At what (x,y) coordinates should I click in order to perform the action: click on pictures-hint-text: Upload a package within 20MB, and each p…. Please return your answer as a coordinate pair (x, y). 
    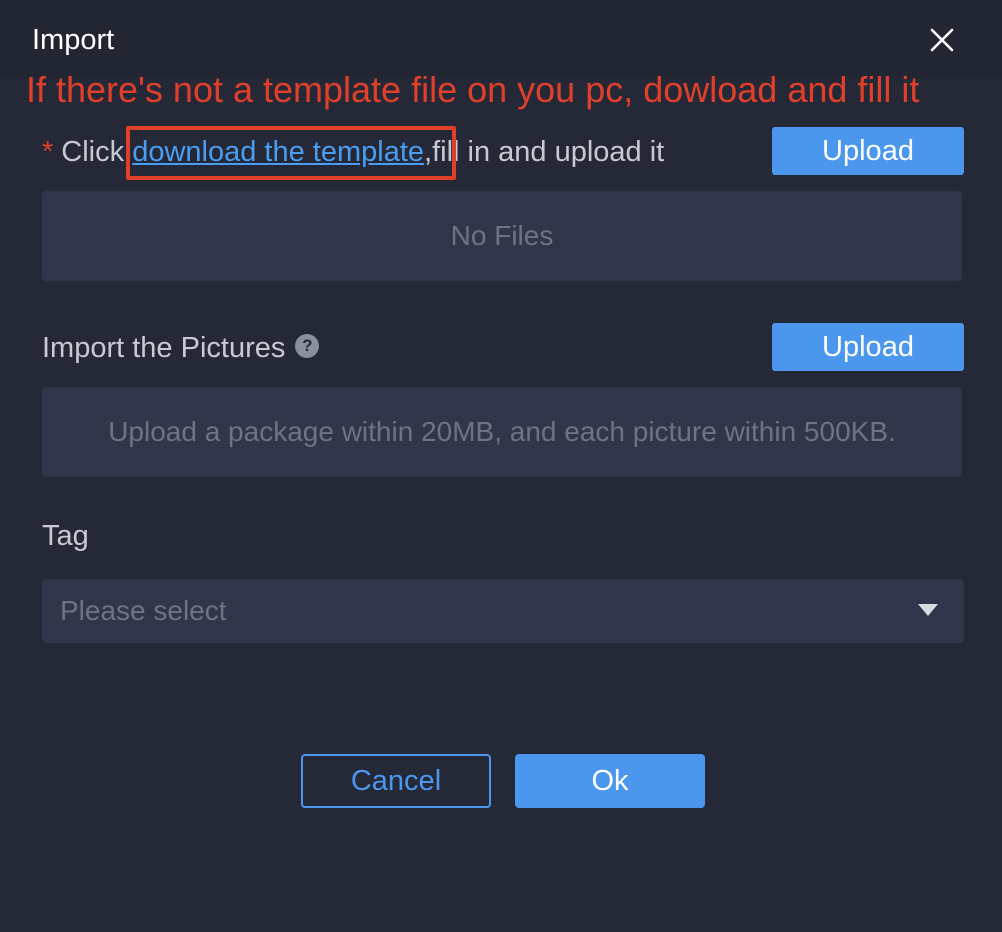
    Looking at the image, I should click on (502, 431).